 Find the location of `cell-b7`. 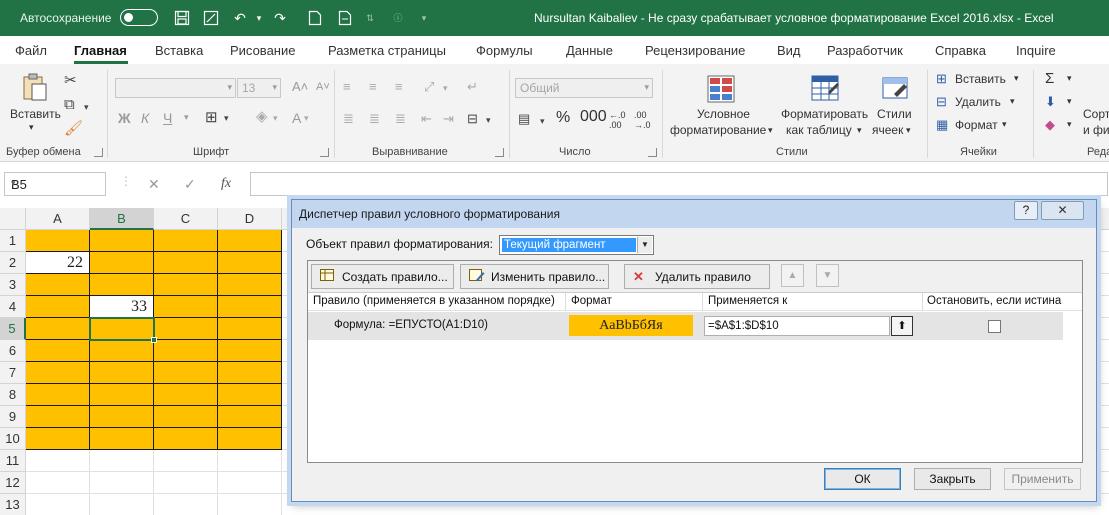

cell-b7 is located at coordinates (122, 373).